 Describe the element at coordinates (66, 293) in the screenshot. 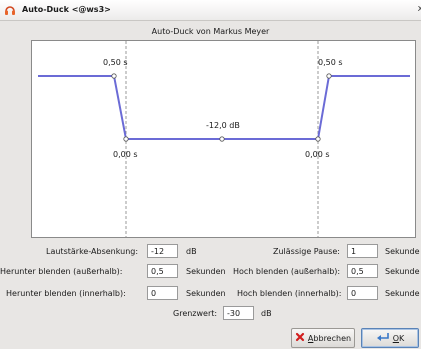

I see `inner-fade-down-label: Herunter blenden (innerhalb):` at that location.